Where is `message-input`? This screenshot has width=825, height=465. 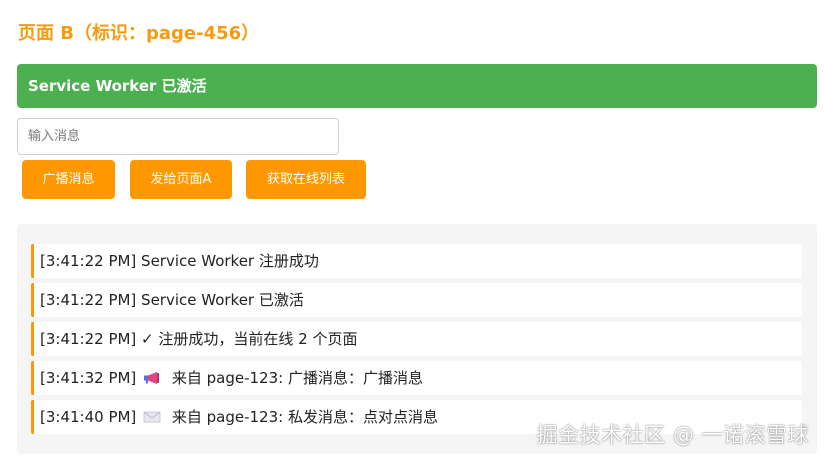 message-input is located at coordinates (178, 136).